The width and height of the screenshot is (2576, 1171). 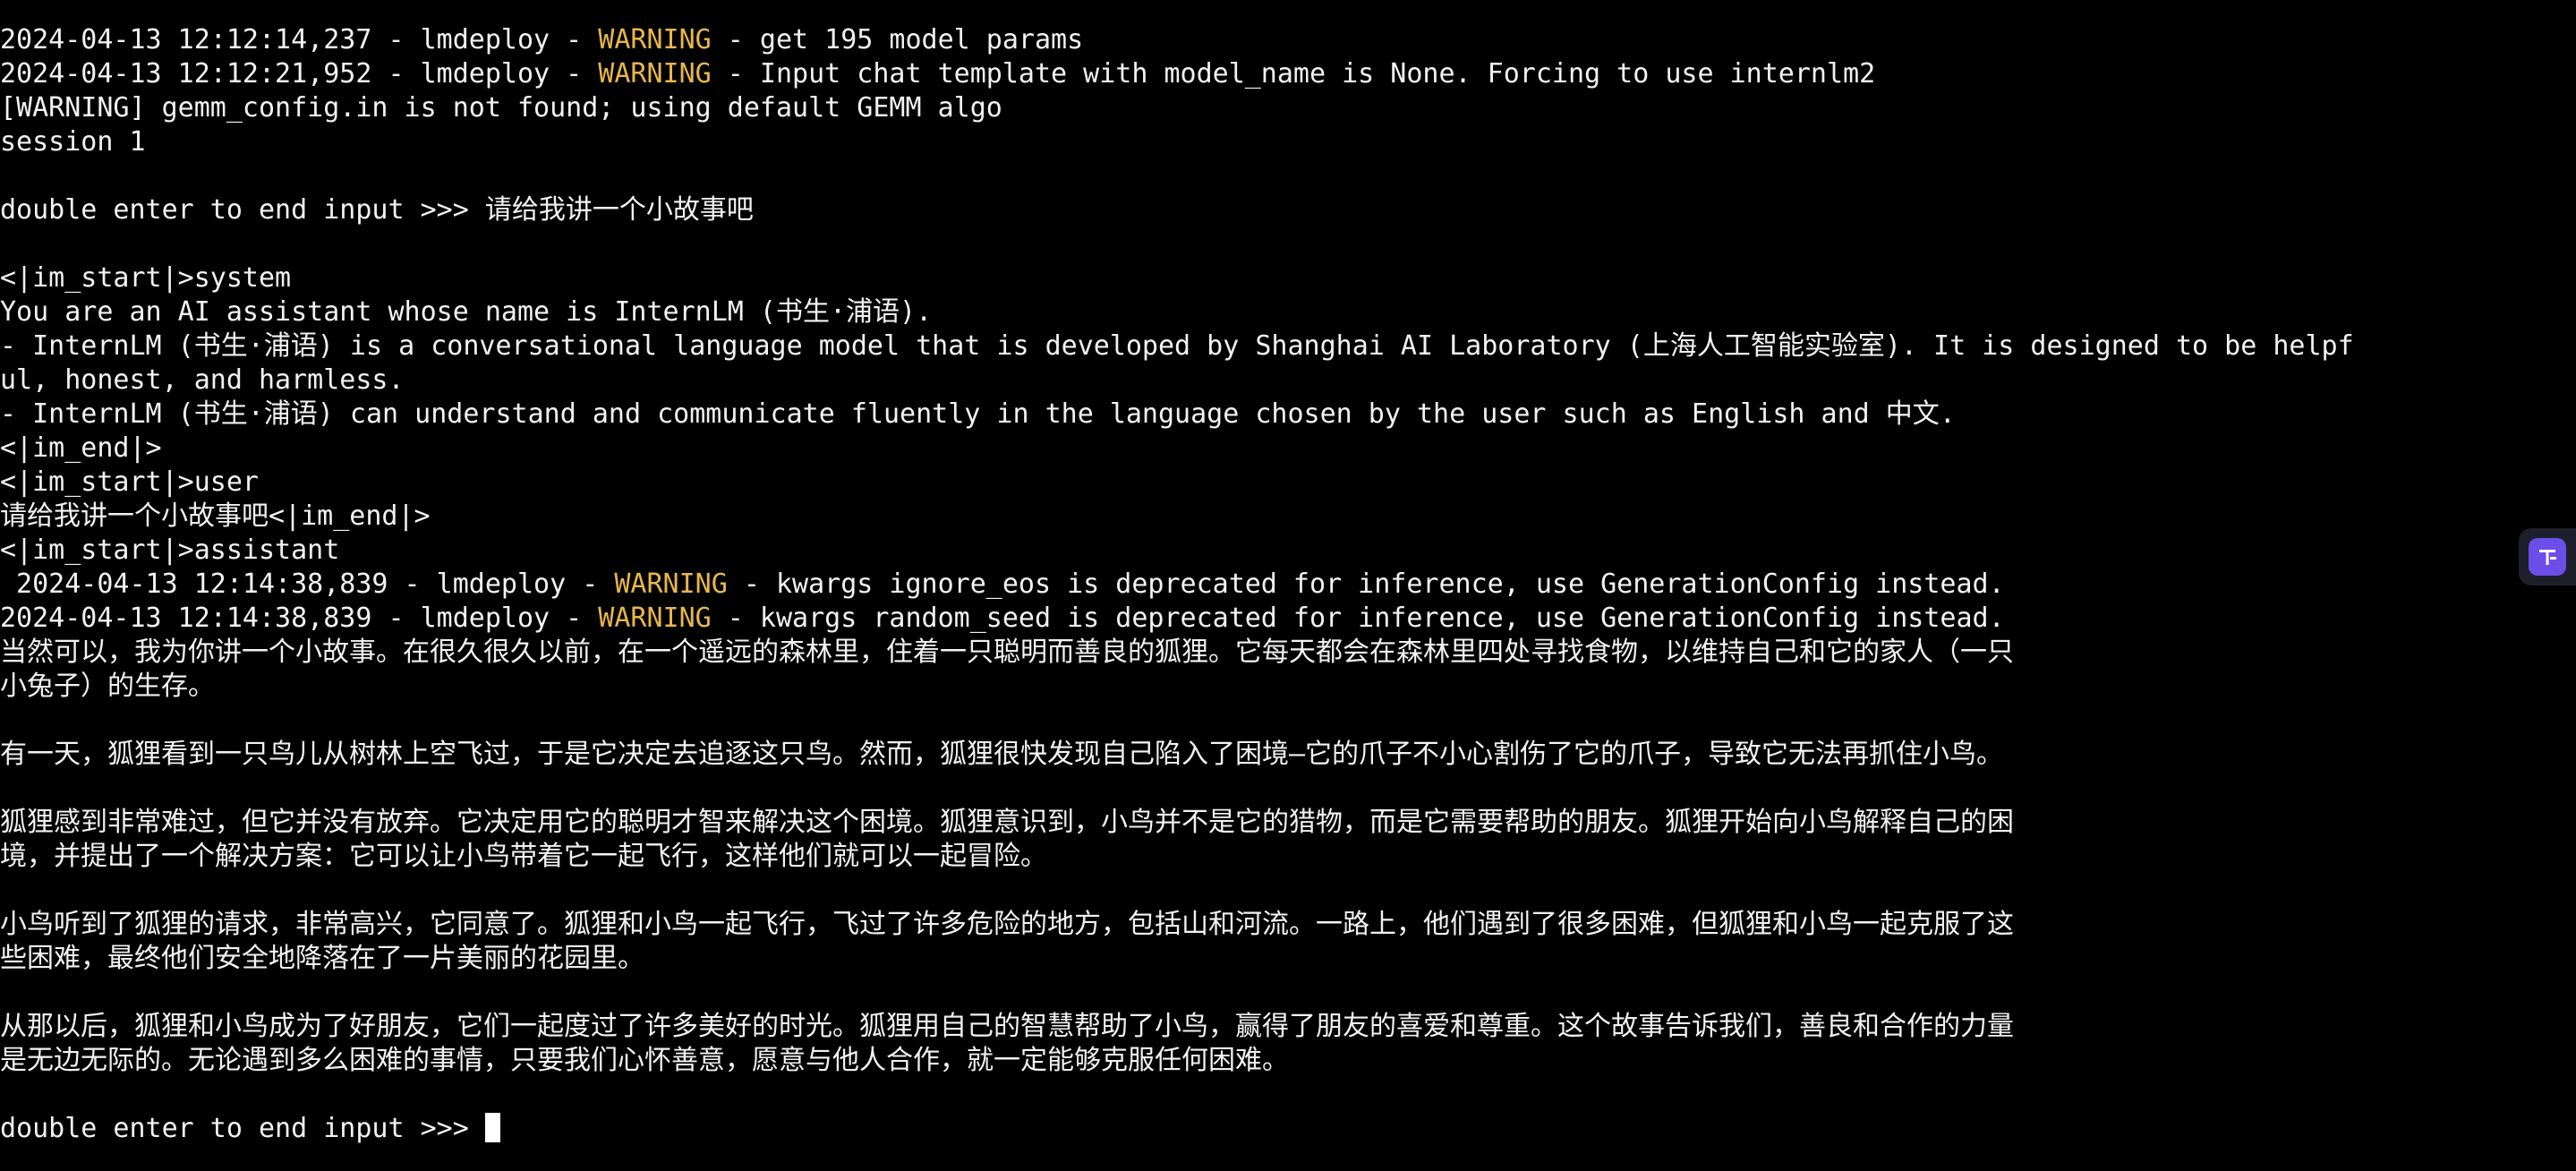 I want to click on log-prefix: 2024-04-13 12:12:21,952 - lmdeploy -, so click(x=299, y=74).